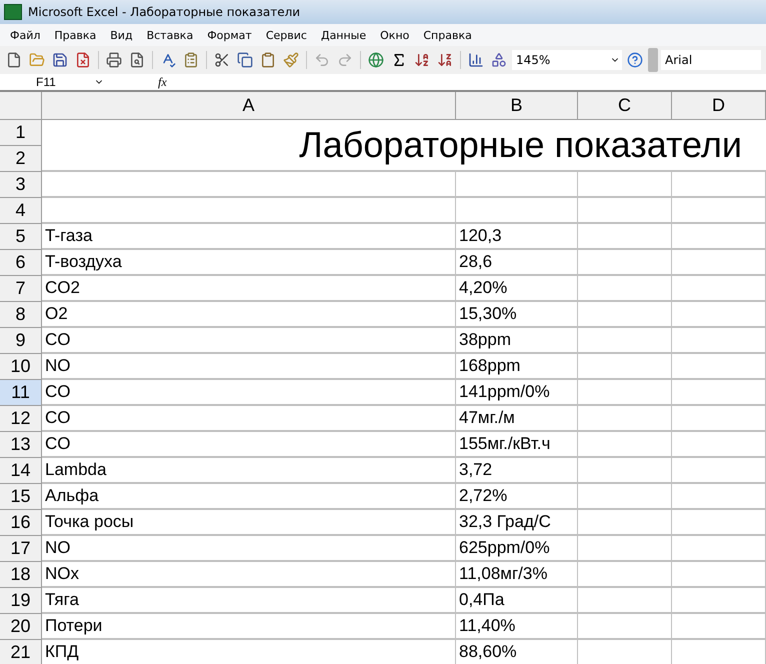  Describe the element at coordinates (517, 263) in the screenshot. I see `table-cell: 28,6` at that location.